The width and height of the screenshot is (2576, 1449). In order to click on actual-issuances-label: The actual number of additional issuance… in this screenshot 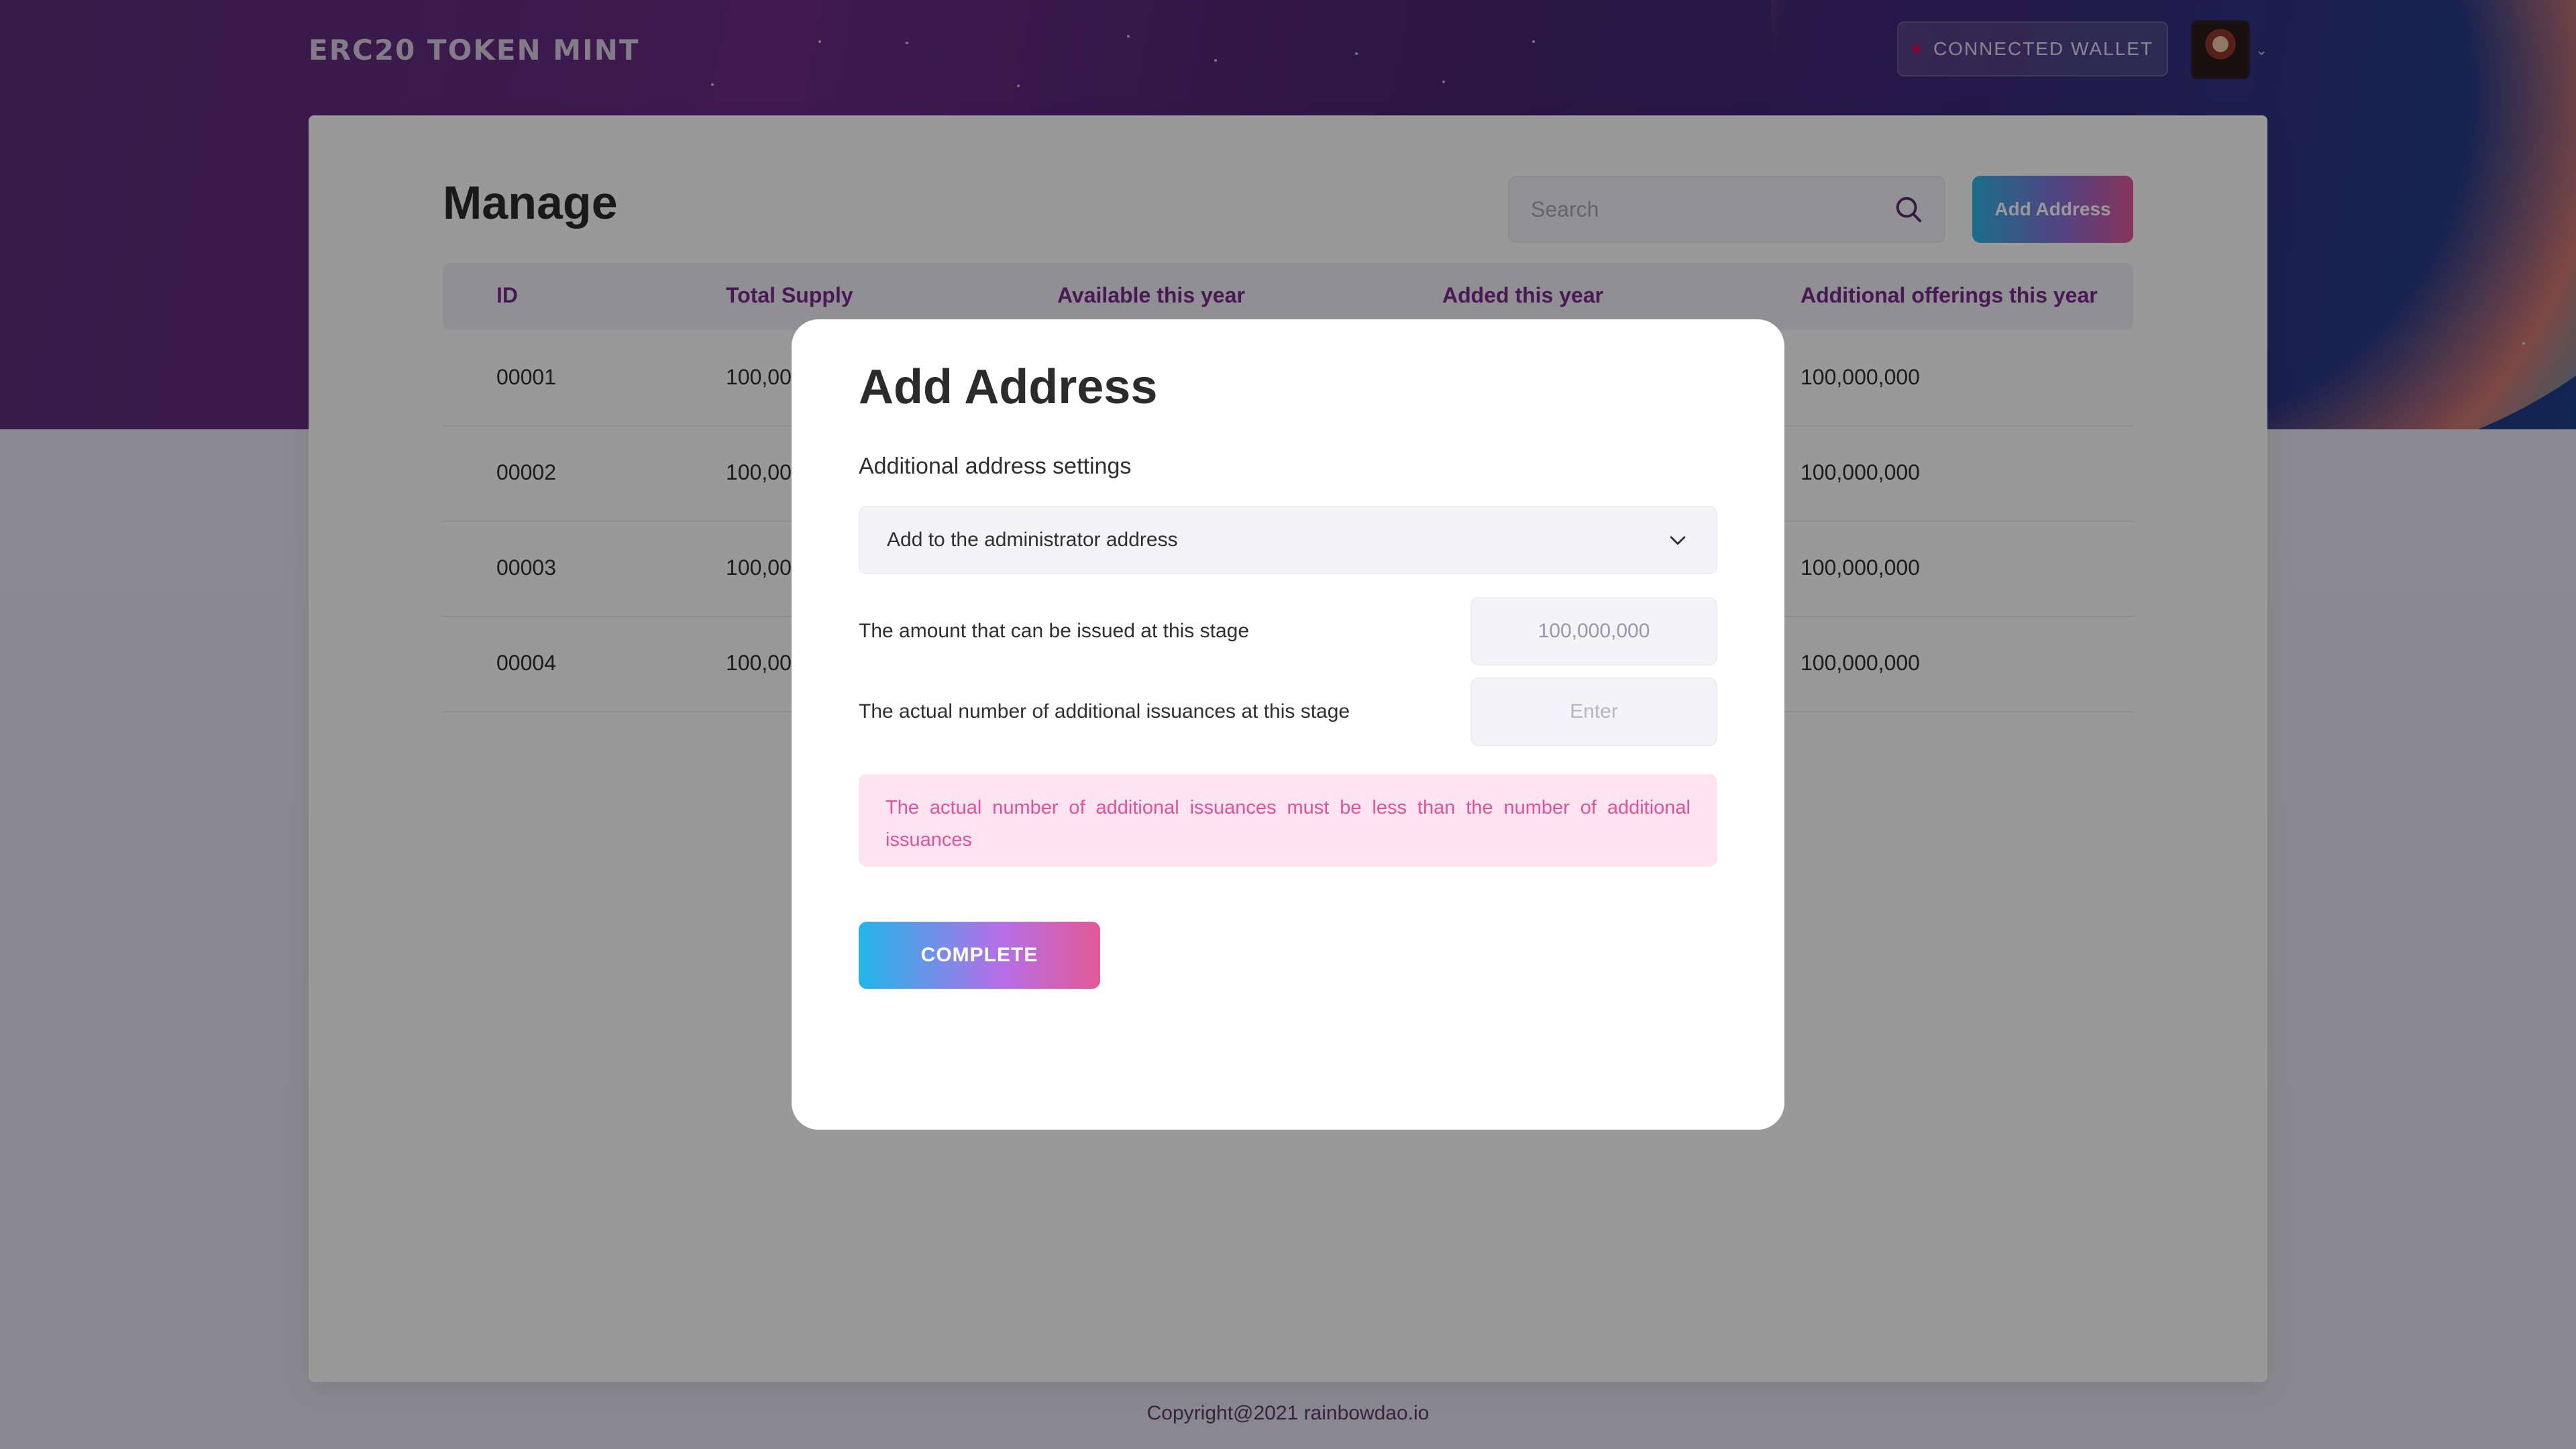, I will do `click(1104, 711)`.